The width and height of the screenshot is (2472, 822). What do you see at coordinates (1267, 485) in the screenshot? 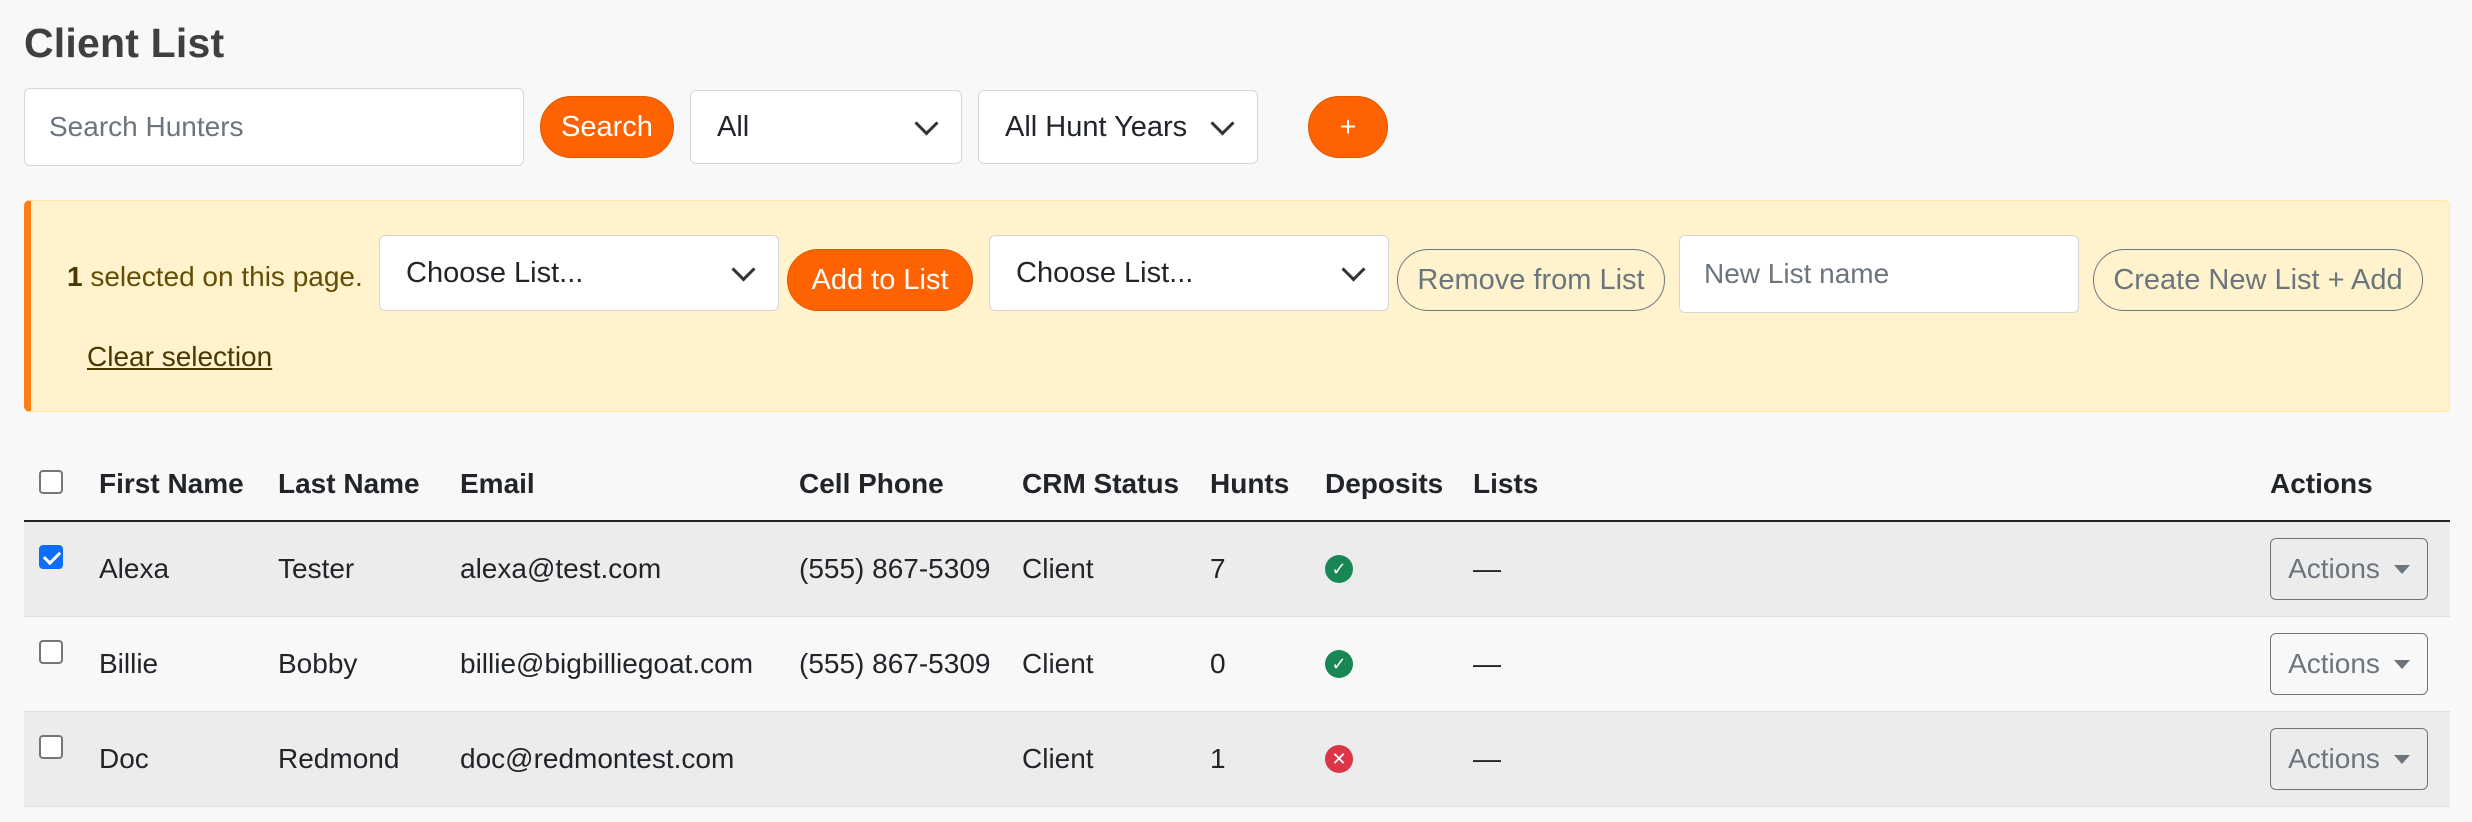
I see `header-hunts: Hunts` at bounding box center [1267, 485].